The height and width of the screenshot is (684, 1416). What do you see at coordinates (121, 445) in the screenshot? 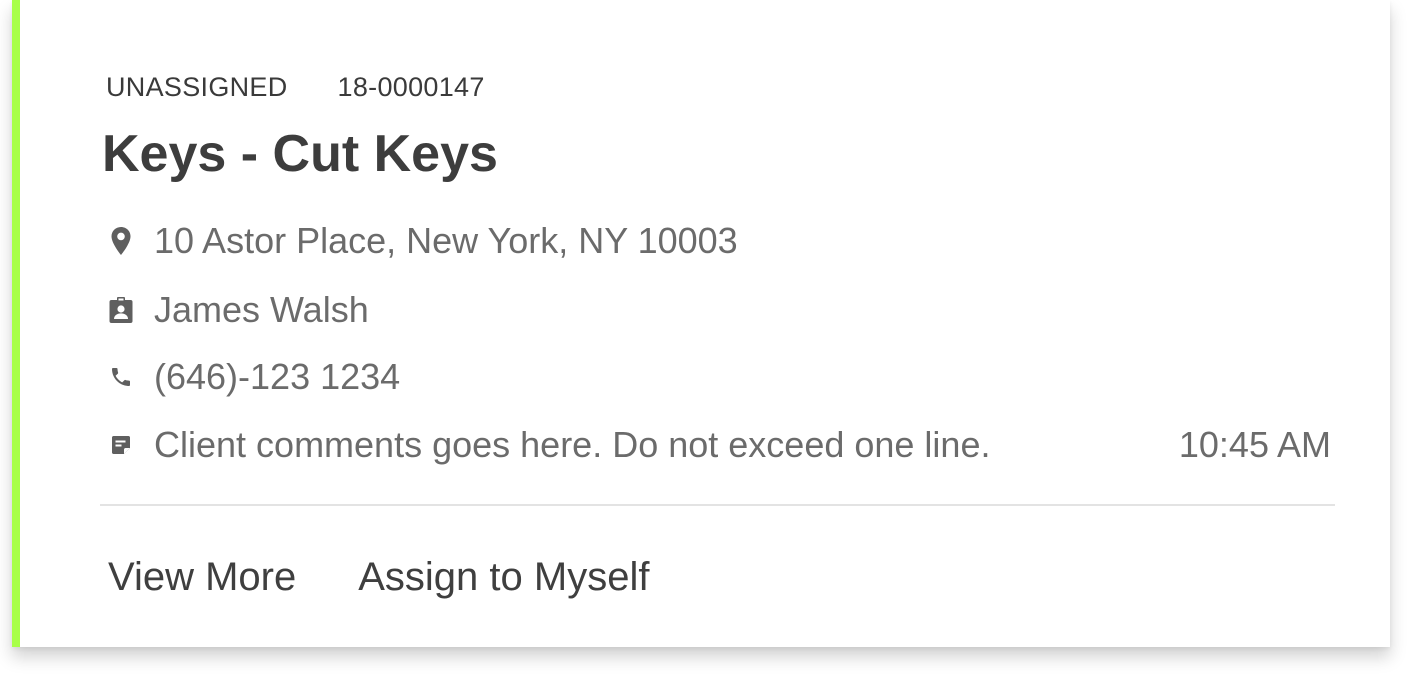
I see `note-icon` at bounding box center [121, 445].